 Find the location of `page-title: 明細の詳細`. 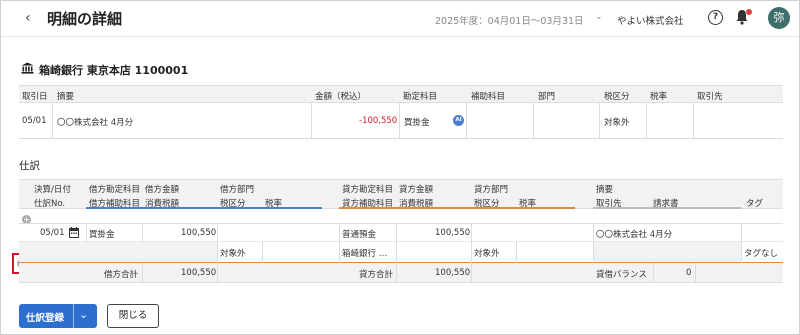

page-title: 明細の詳細 is located at coordinates (85, 19).